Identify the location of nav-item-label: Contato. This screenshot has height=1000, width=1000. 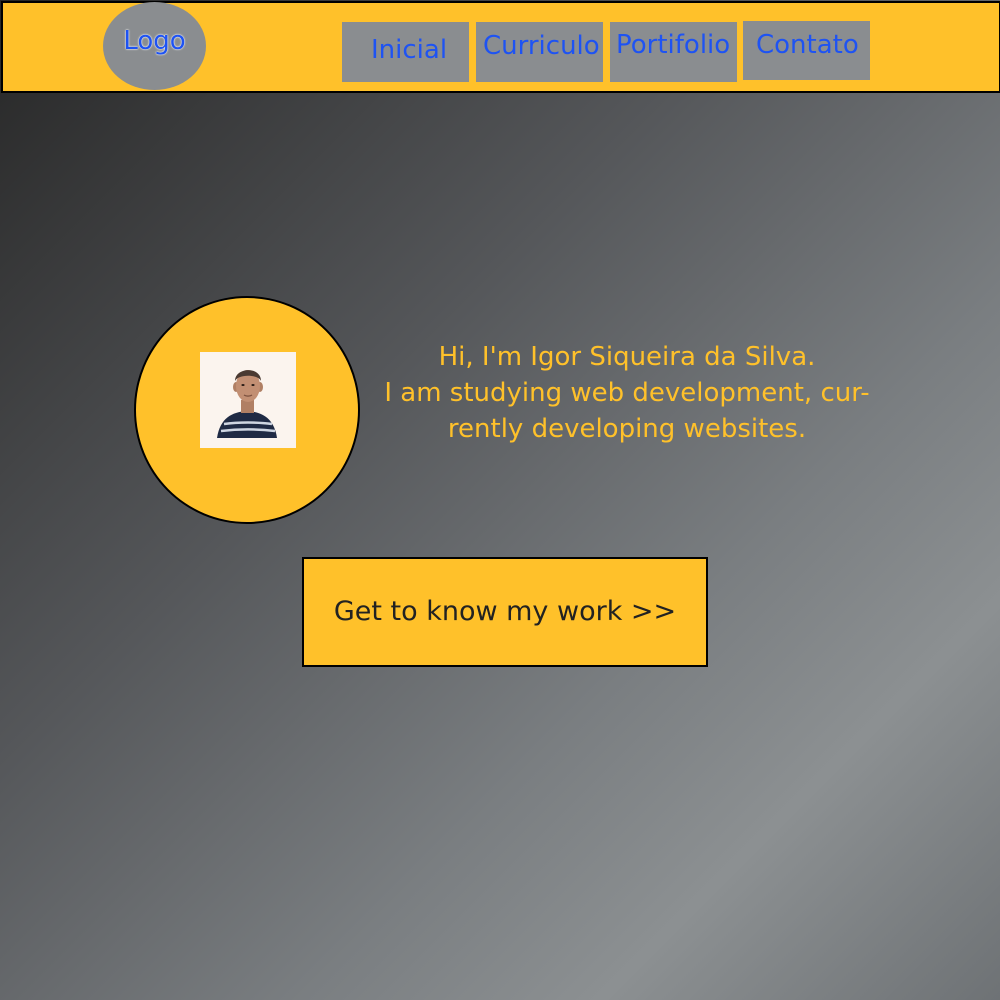
(807, 45).